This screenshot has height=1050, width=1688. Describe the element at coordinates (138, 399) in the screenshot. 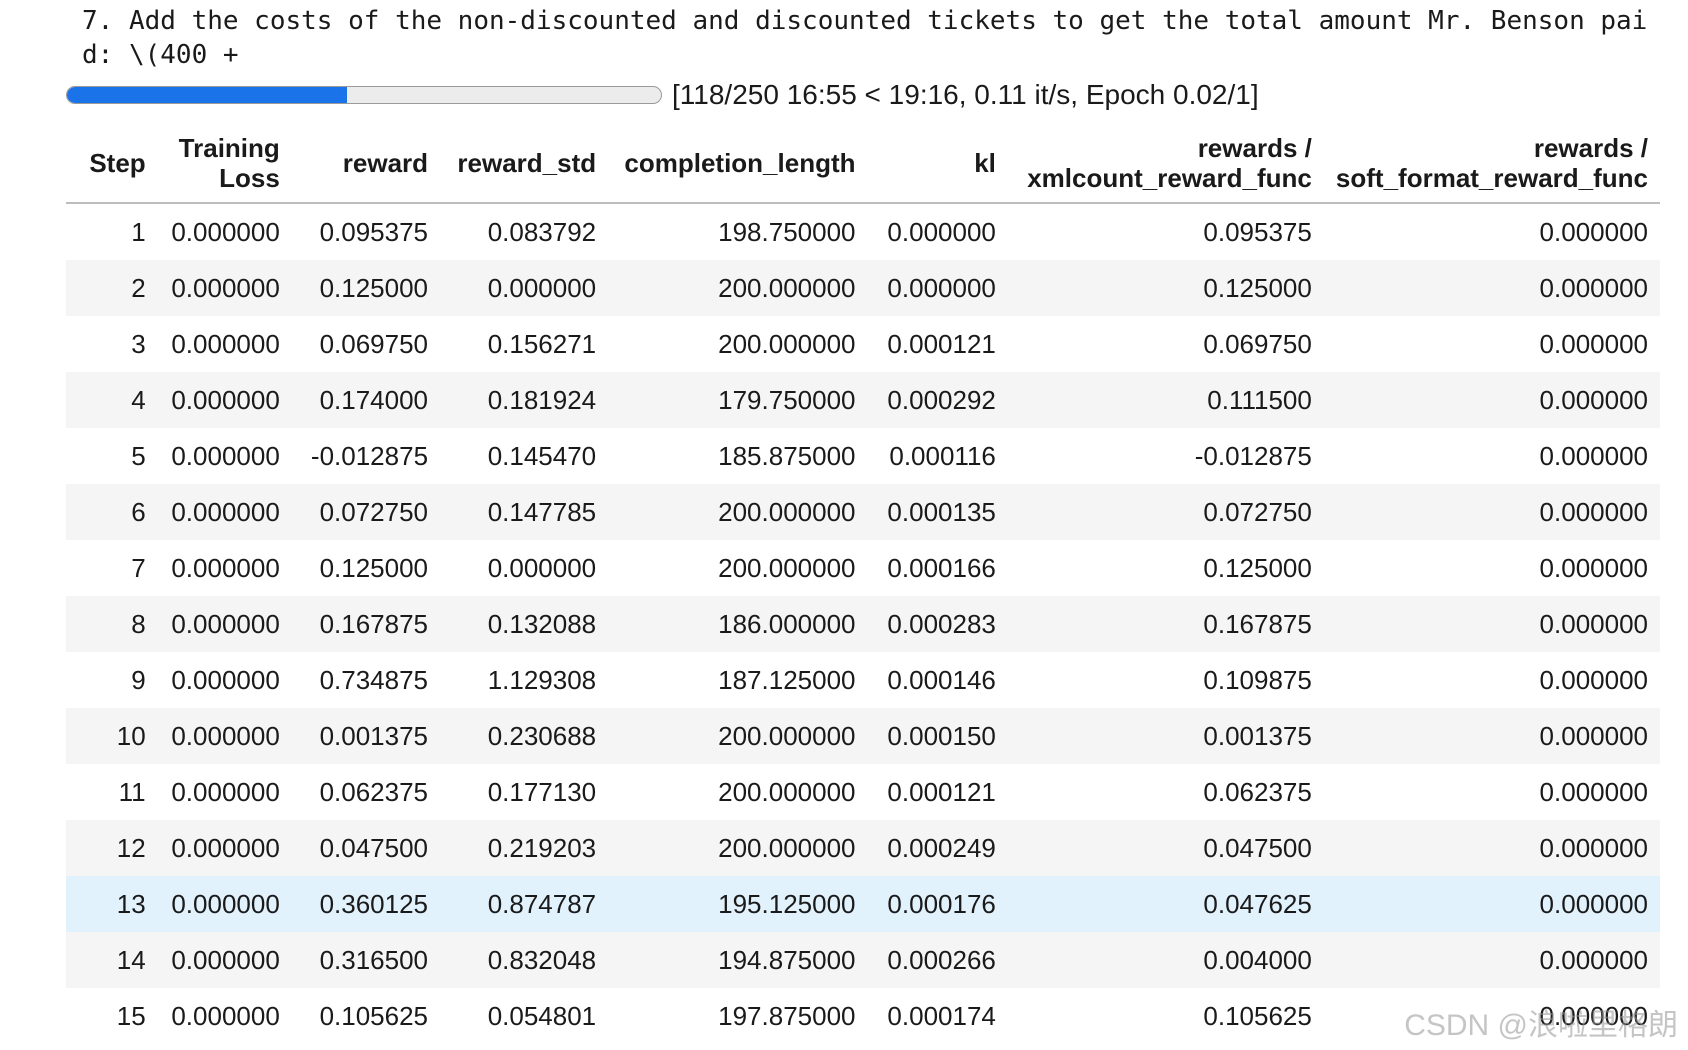

I see `cell-step: 4` at that location.